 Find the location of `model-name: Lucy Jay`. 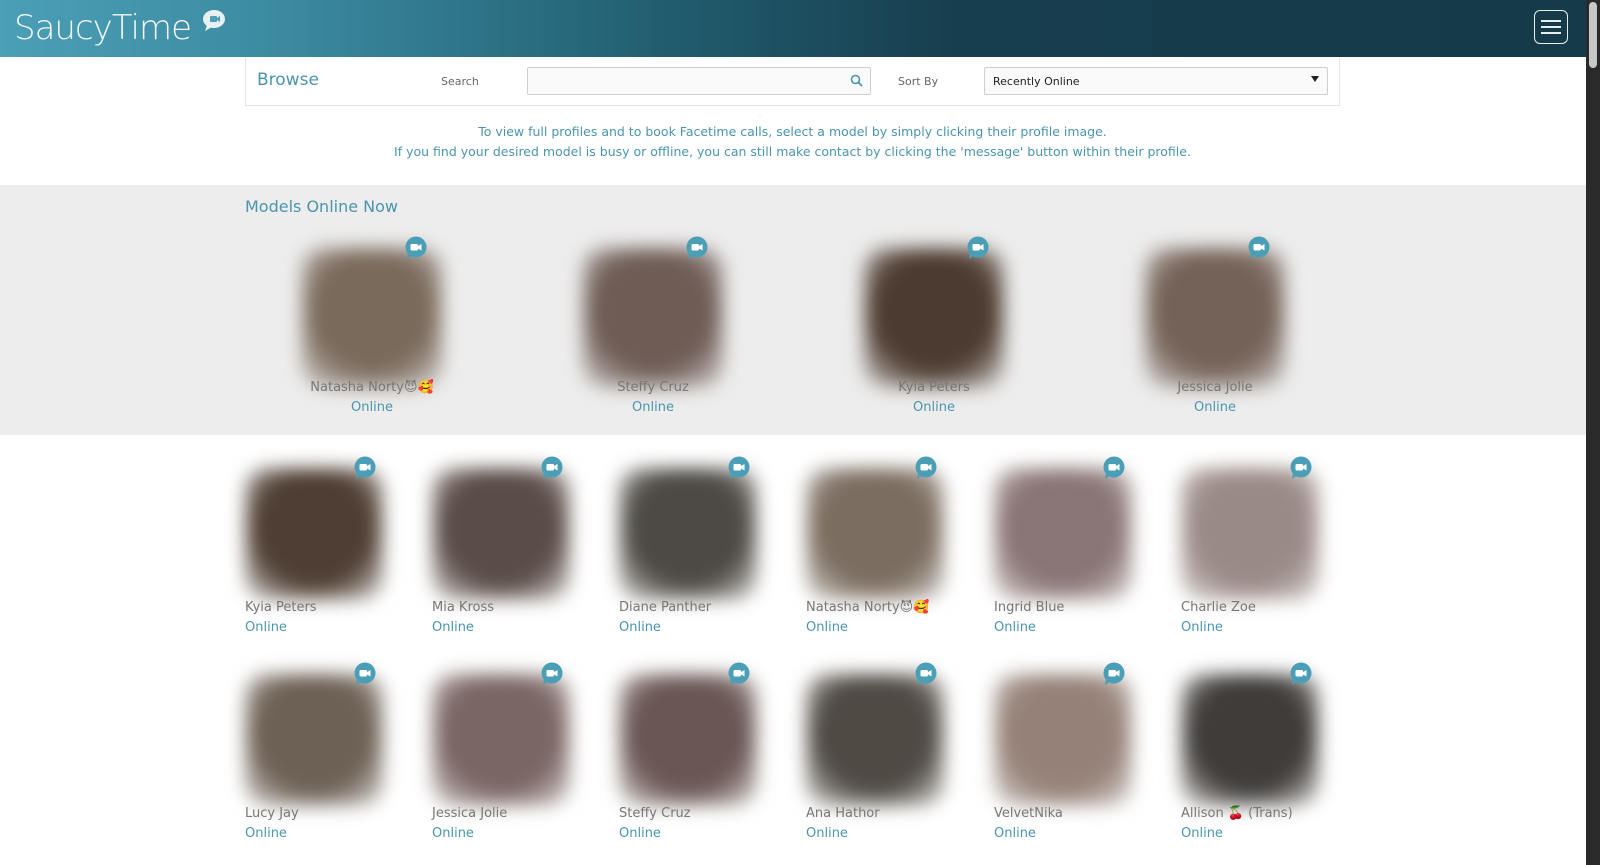

model-name: Lucy Jay is located at coordinates (272, 813).